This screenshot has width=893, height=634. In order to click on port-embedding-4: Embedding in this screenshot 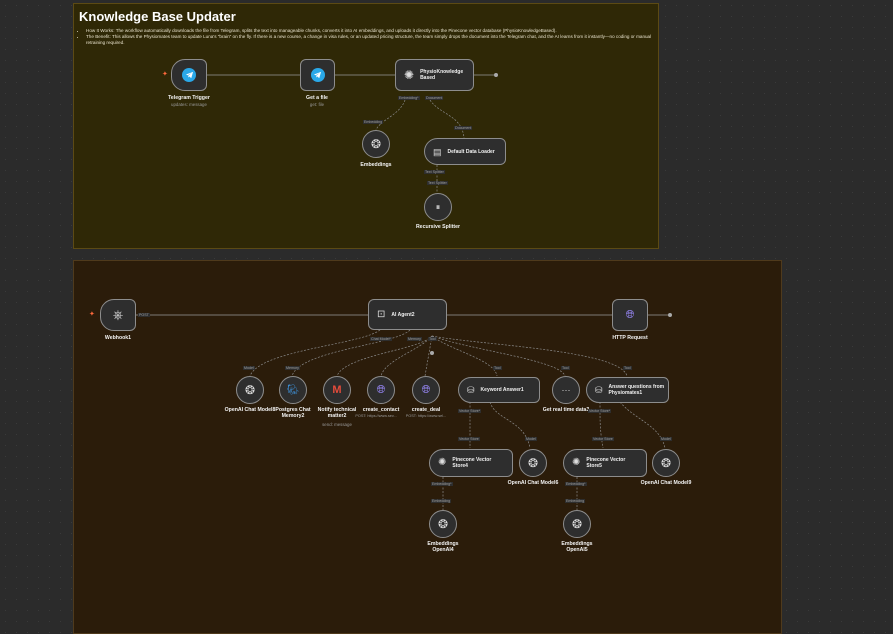, I will do `click(441, 501)`.